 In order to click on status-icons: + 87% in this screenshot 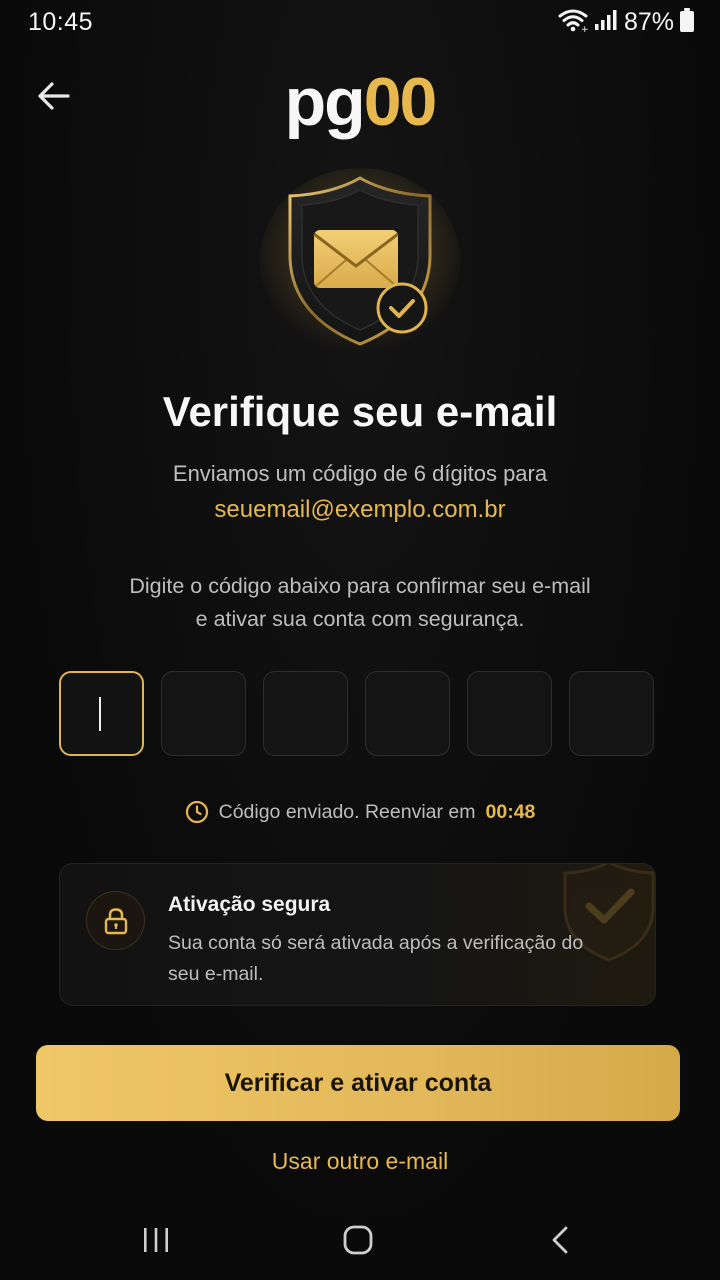, I will do `click(626, 22)`.